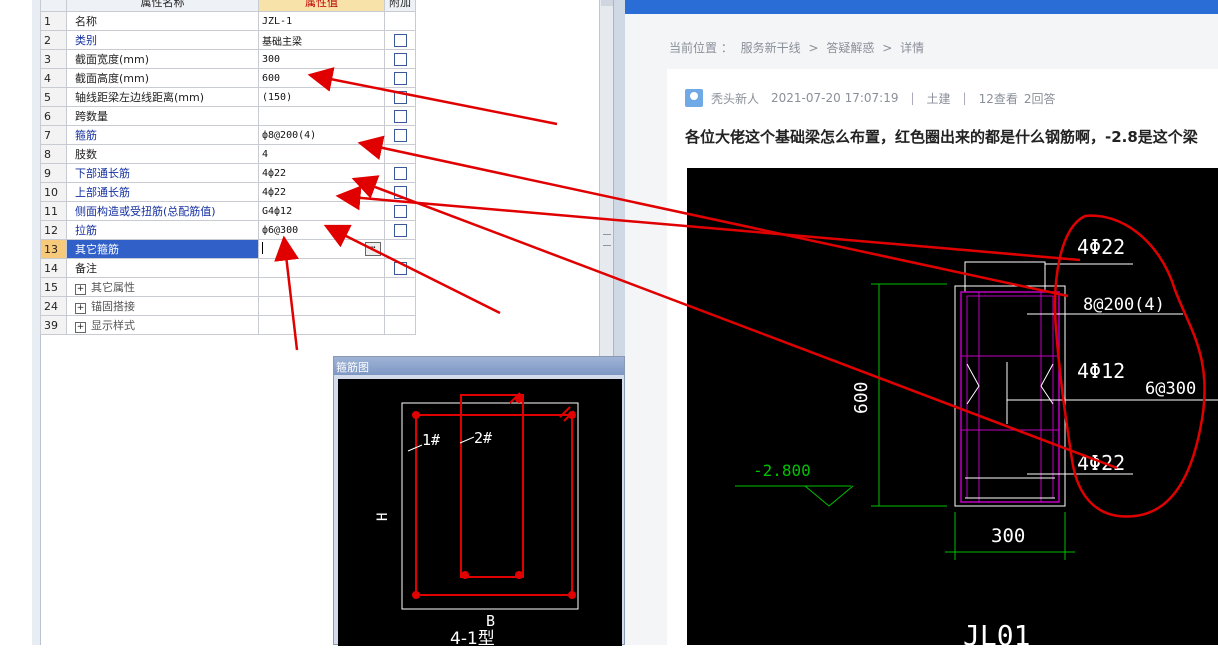 This screenshot has height=659, width=1218. I want to click on property-name-text: 名称, so click(86, 21).